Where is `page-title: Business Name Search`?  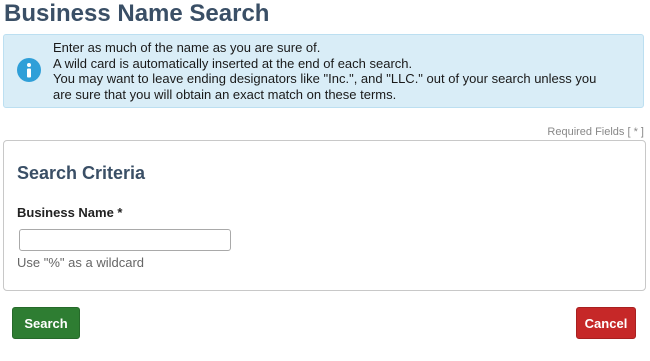 page-title: Business Name Search is located at coordinates (137, 13).